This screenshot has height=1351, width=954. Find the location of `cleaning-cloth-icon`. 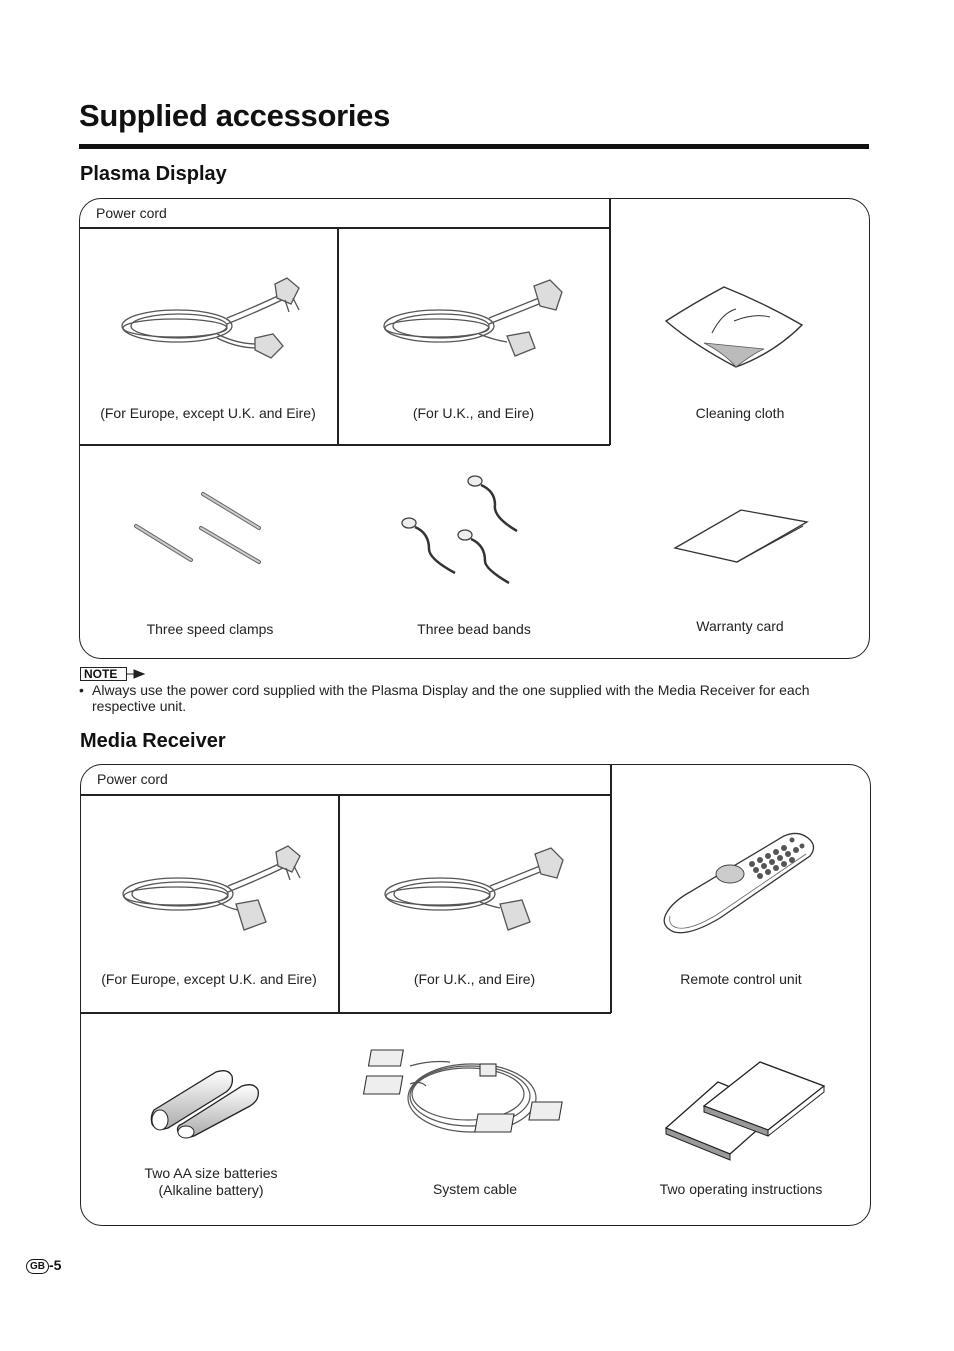

cleaning-cloth-icon is located at coordinates (734, 325).